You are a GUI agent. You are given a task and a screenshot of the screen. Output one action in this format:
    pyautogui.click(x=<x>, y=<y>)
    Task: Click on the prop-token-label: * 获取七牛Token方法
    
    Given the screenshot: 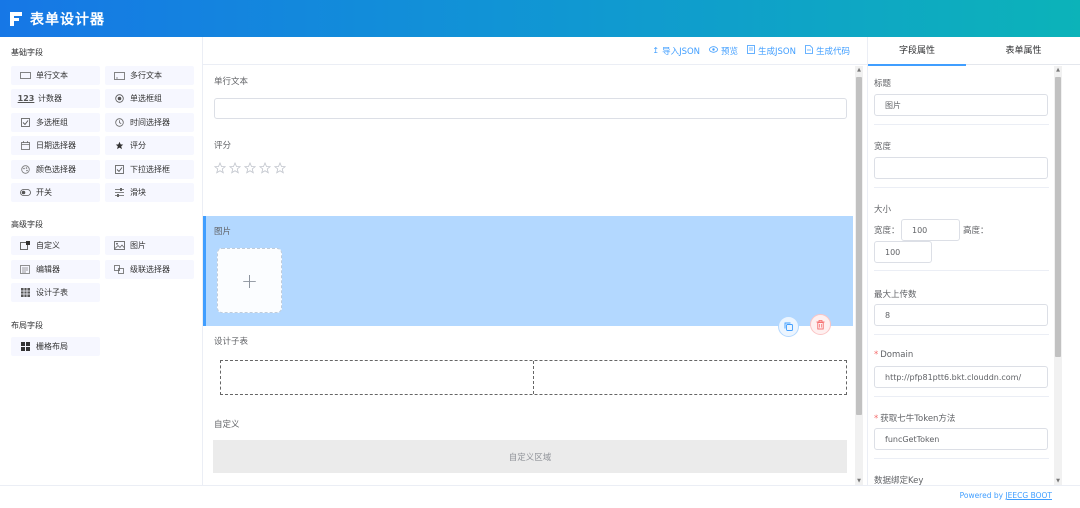 What is the action you would take?
    pyautogui.click(x=914, y=418)
    